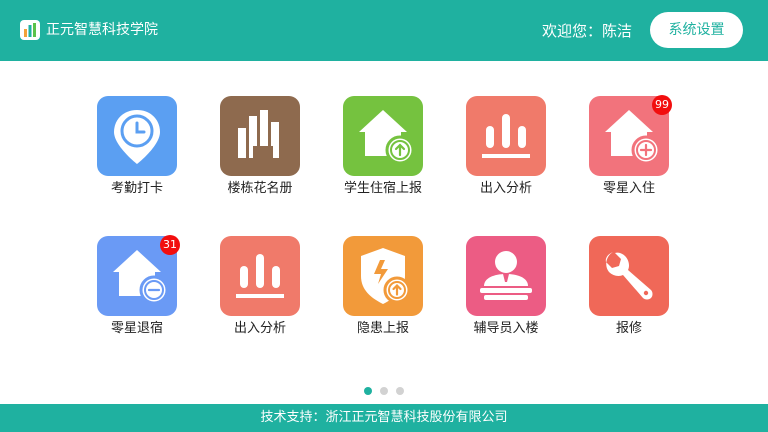 Image resolution: width=768 pixels, height=432 pixels. I want to click on building-icon, so click(260, 136).